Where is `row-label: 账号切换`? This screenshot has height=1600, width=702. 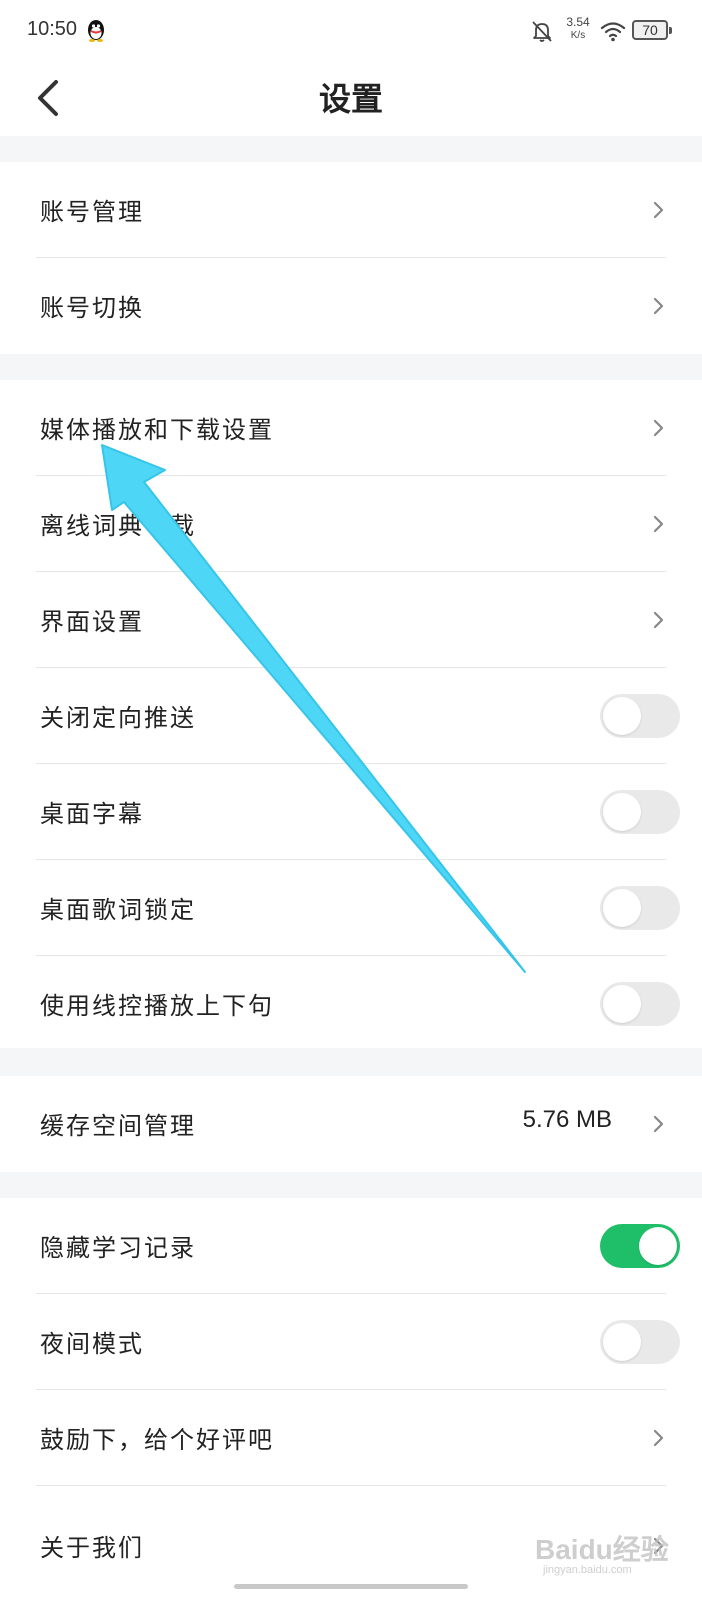
row-label: 账号切换 is located at coordinates (92, 308).